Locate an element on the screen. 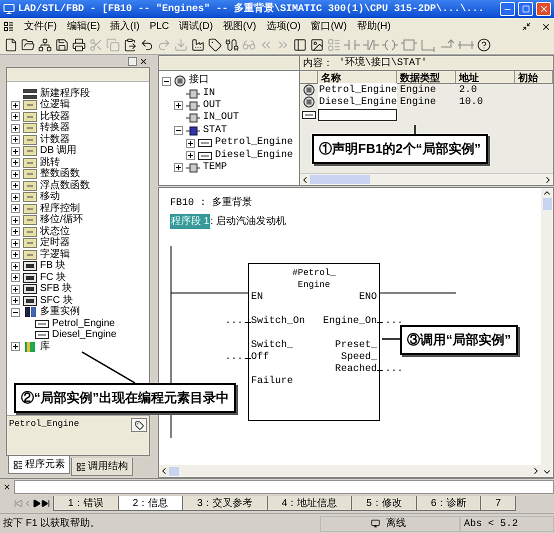  close-button is located at coordinates (543, 9).